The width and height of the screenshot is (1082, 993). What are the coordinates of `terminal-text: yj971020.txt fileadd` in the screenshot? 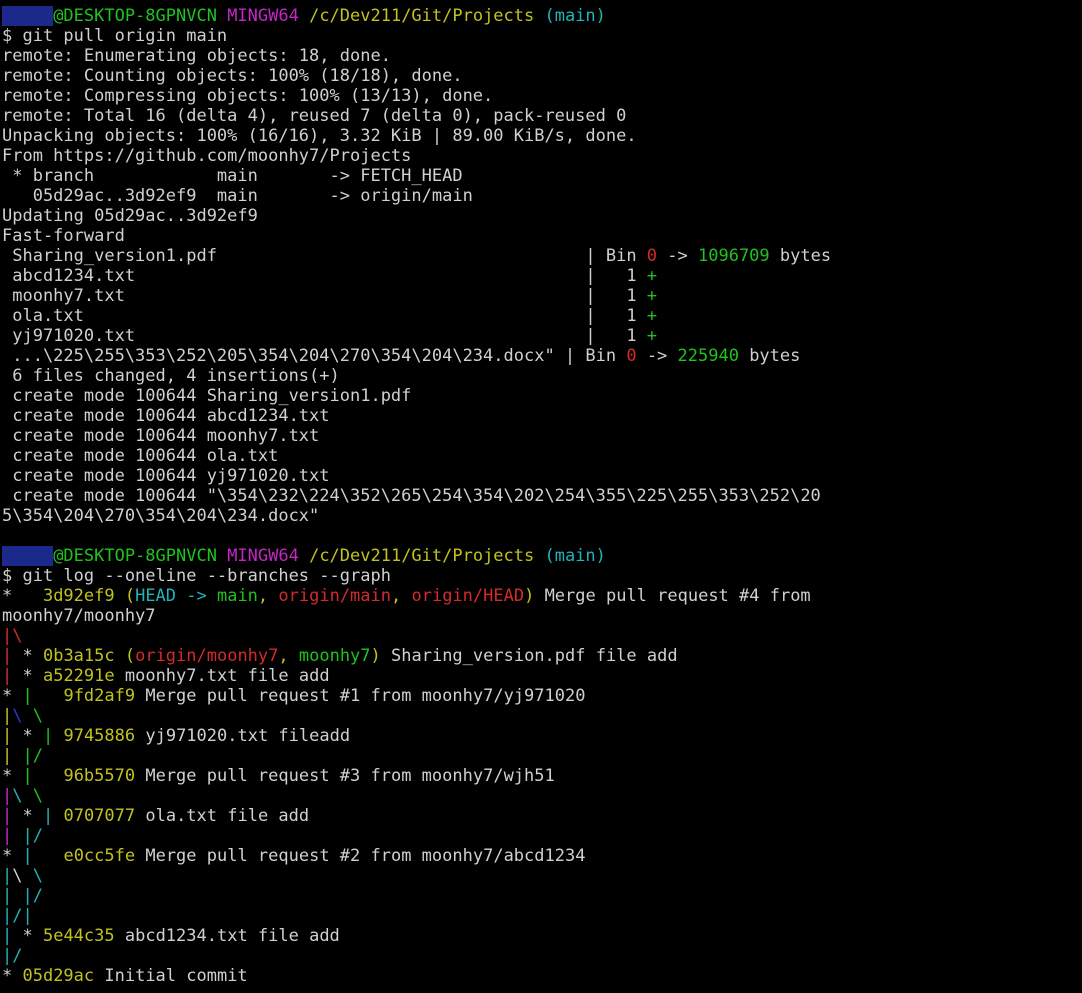 It's located at (243, 736).